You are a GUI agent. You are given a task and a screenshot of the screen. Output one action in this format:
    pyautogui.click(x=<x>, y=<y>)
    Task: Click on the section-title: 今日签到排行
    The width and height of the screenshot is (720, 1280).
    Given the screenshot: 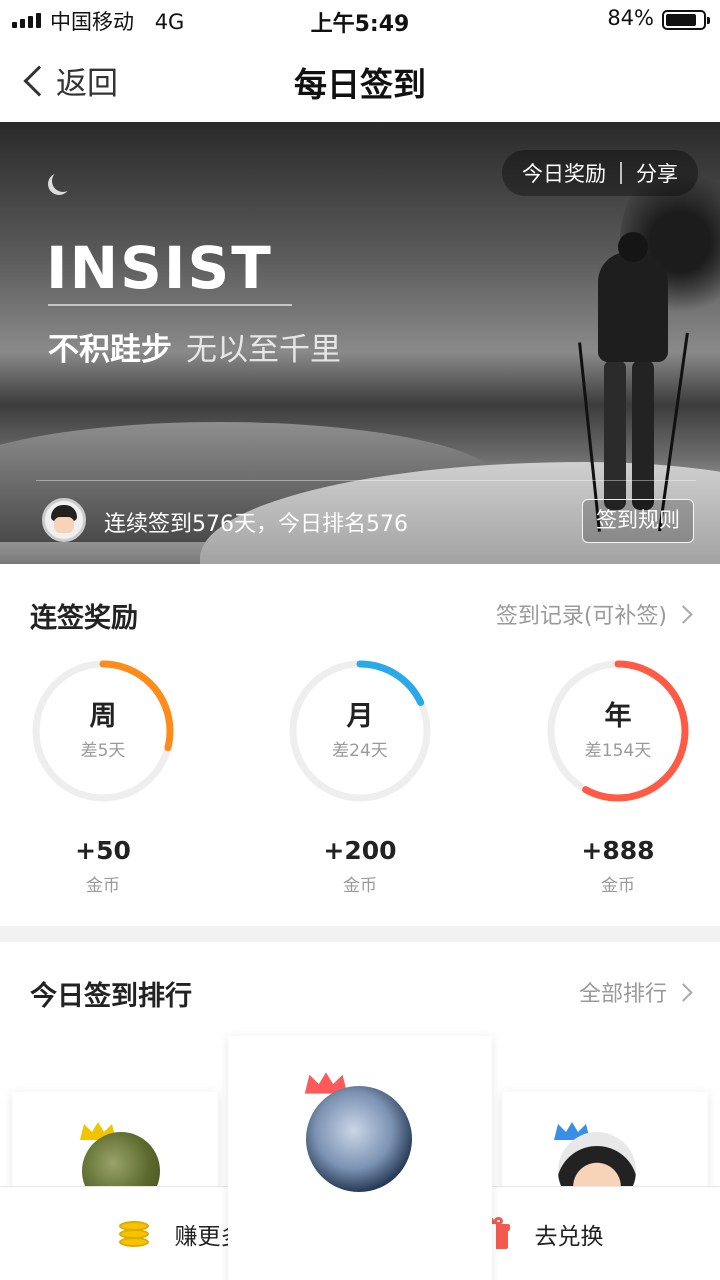 What is the action you would take?
    pyautogui.click(x=111, y=996)
    